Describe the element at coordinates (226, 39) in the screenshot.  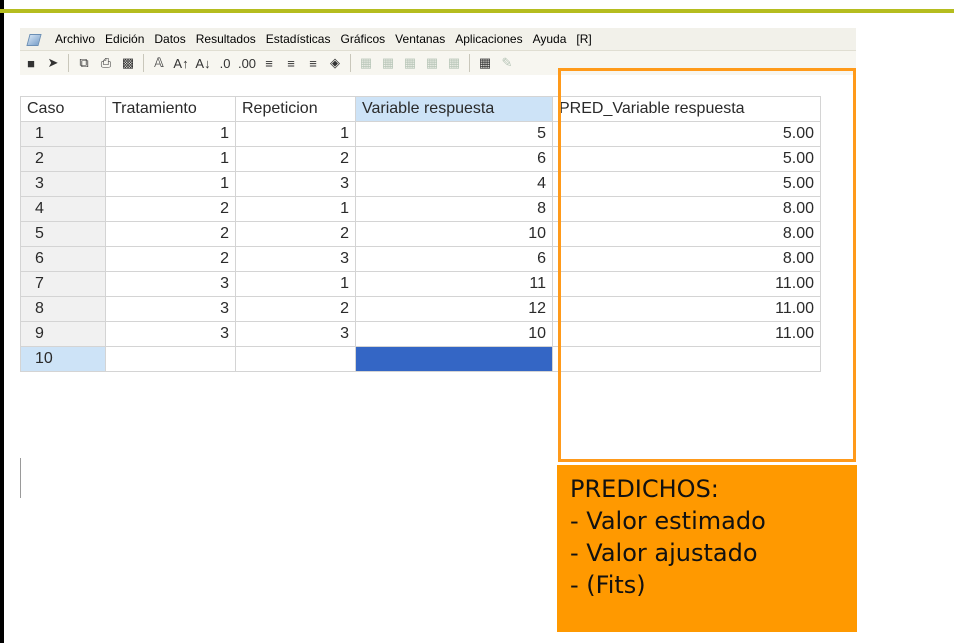
I see `menu-resultados: Resultados` at that location.